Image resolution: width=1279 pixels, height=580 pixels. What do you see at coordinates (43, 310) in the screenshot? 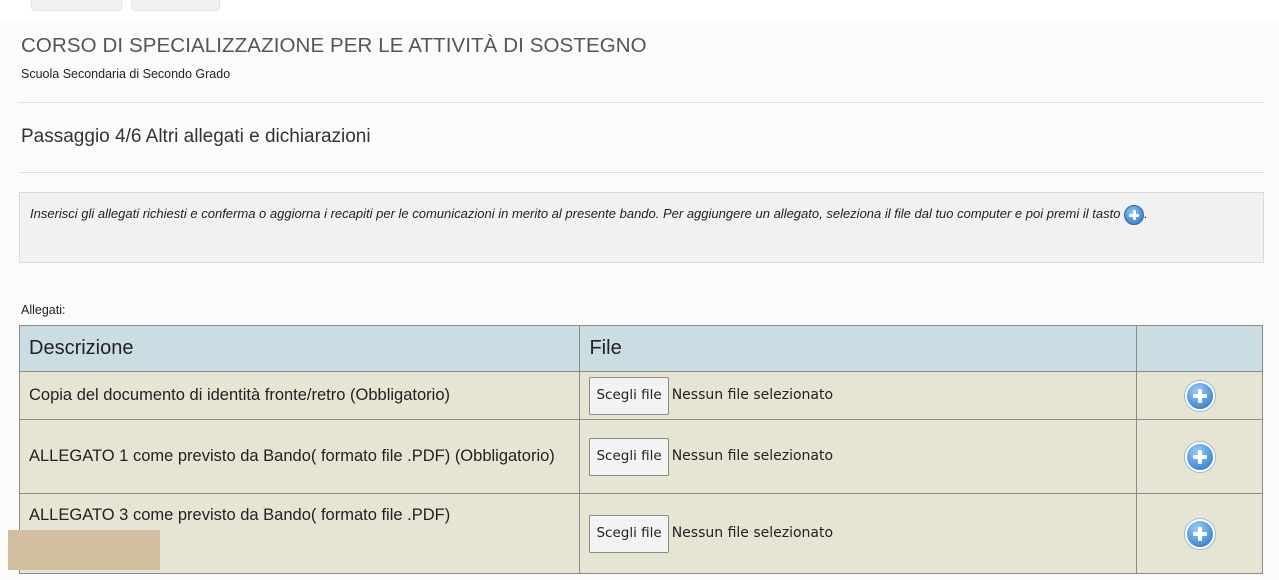
I see `attachments-label: Allegati:` at bounding box center [43, 310].